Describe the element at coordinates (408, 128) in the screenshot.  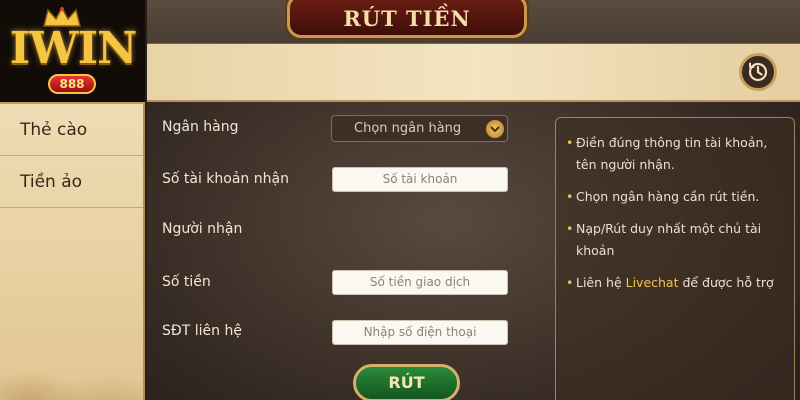
I see `bank-select-value: Chọn ngân hàng` at that location.